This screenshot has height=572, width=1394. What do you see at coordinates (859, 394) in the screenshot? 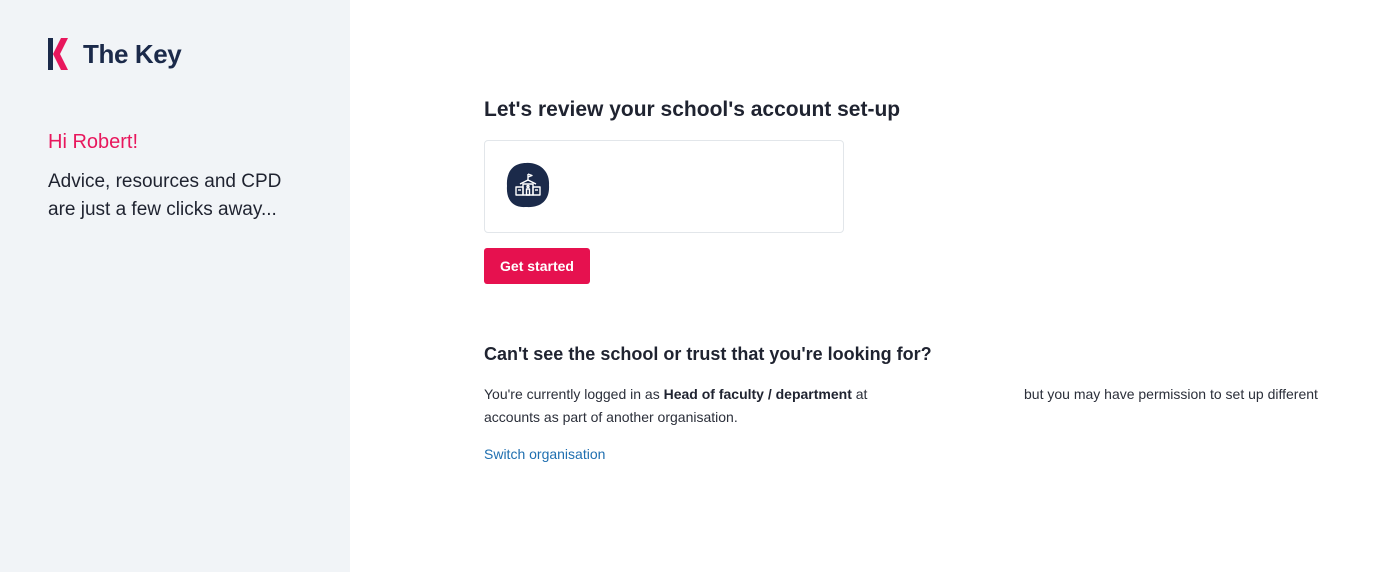
I see `info-at: at` at bounding box center [859, 394].